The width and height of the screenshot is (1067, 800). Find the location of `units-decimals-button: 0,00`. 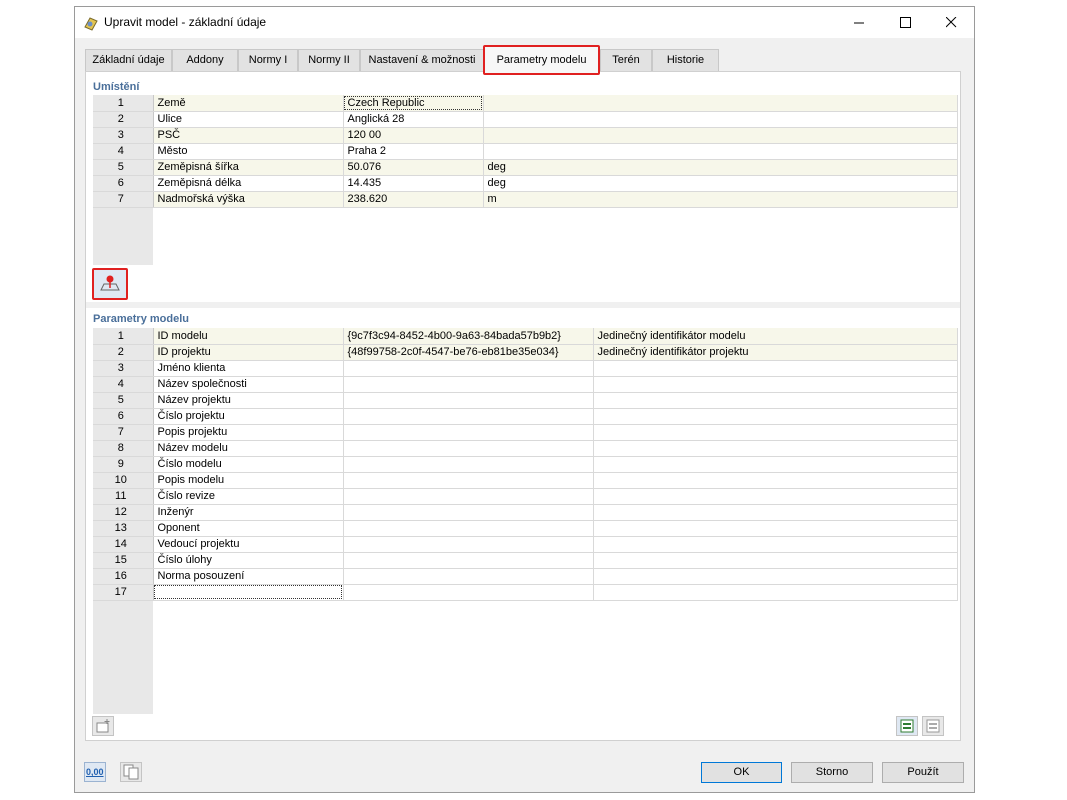

units-decimals-button: 0,00 is located at coordinates (95, 772).